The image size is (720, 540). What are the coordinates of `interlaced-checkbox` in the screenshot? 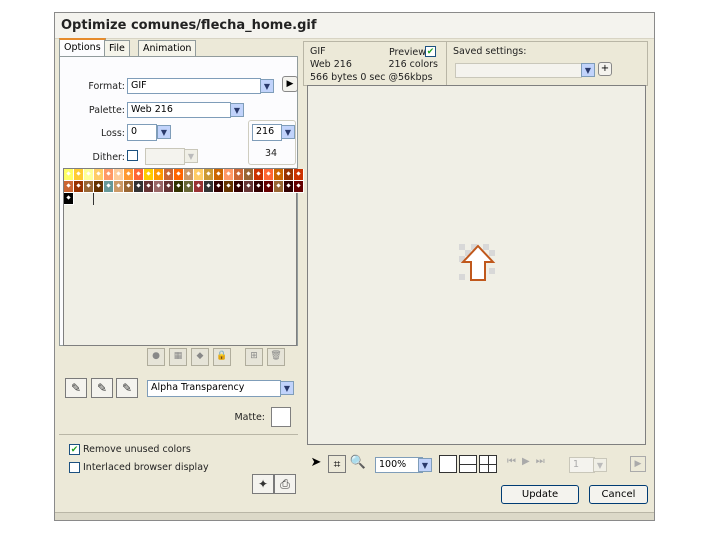 It's located at (74, 467).